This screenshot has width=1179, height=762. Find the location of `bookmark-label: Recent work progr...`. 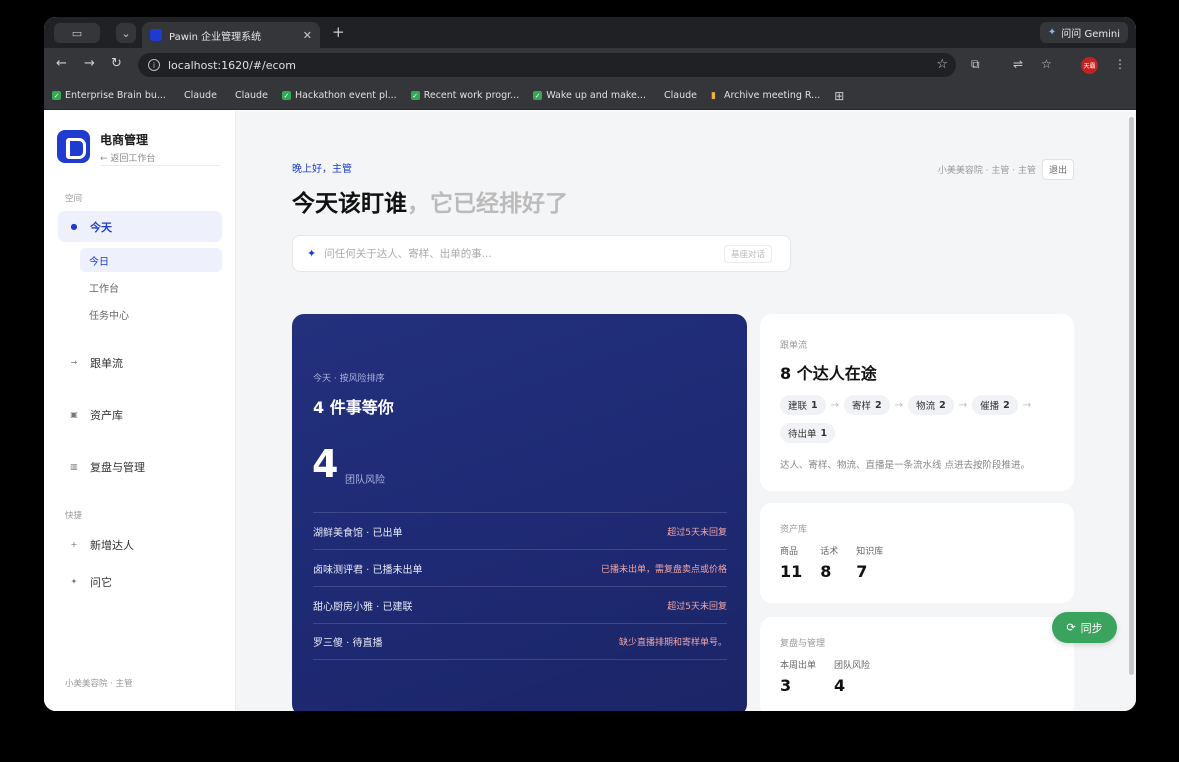

bookmark-label: Recent work progr... is located at coordinates (471, 95).